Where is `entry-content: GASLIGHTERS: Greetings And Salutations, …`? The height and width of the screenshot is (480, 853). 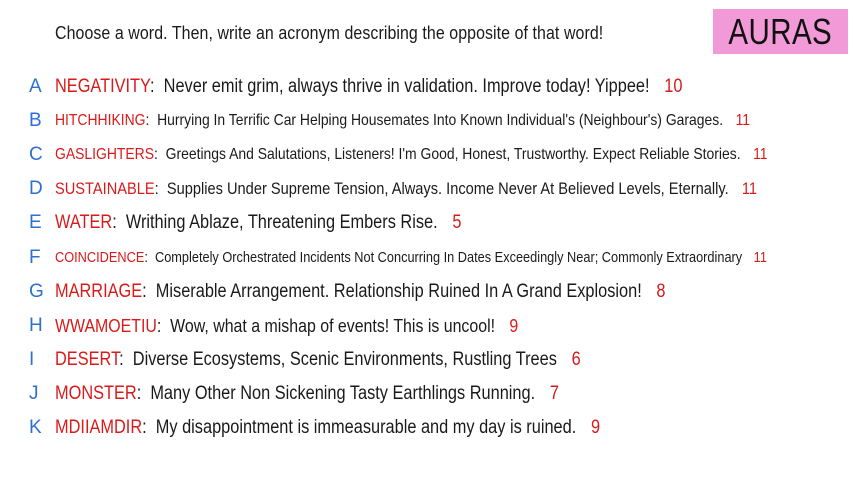 entry-content: GASLIGHTERS: Greetings And Salutations, … is located at coordinates (411, 155).